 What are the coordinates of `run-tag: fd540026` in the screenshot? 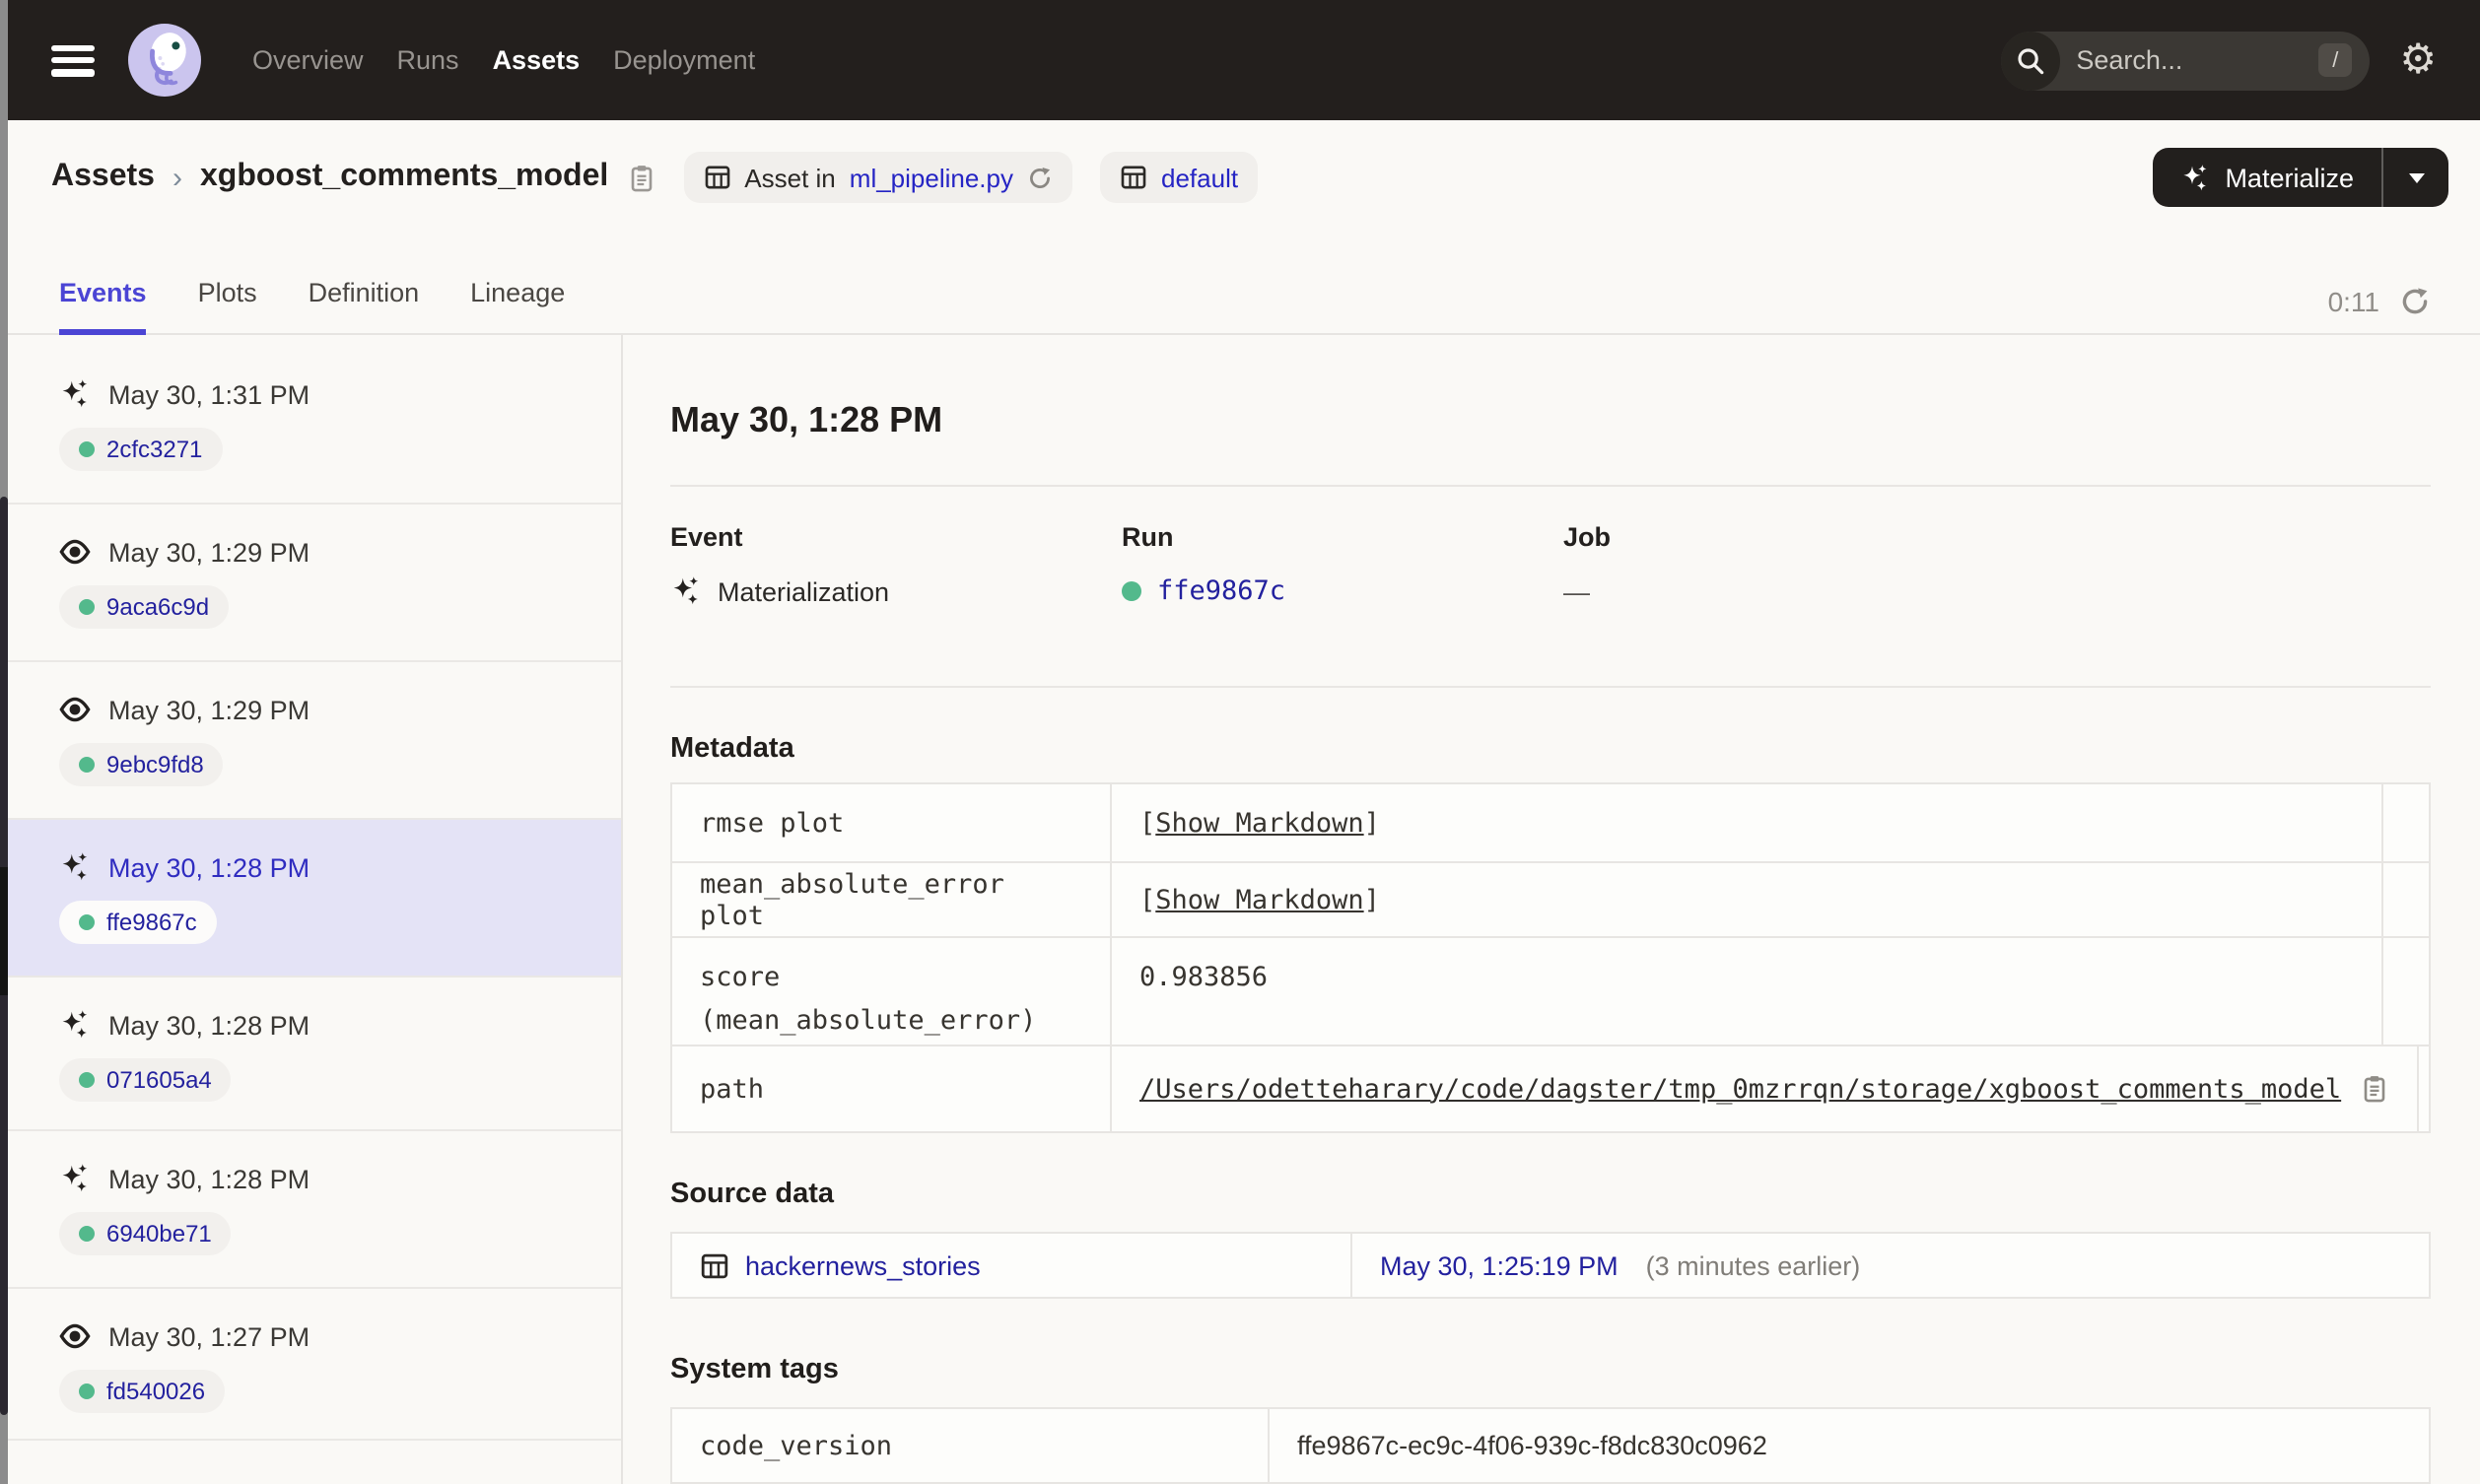 It's located at (142, 1391).